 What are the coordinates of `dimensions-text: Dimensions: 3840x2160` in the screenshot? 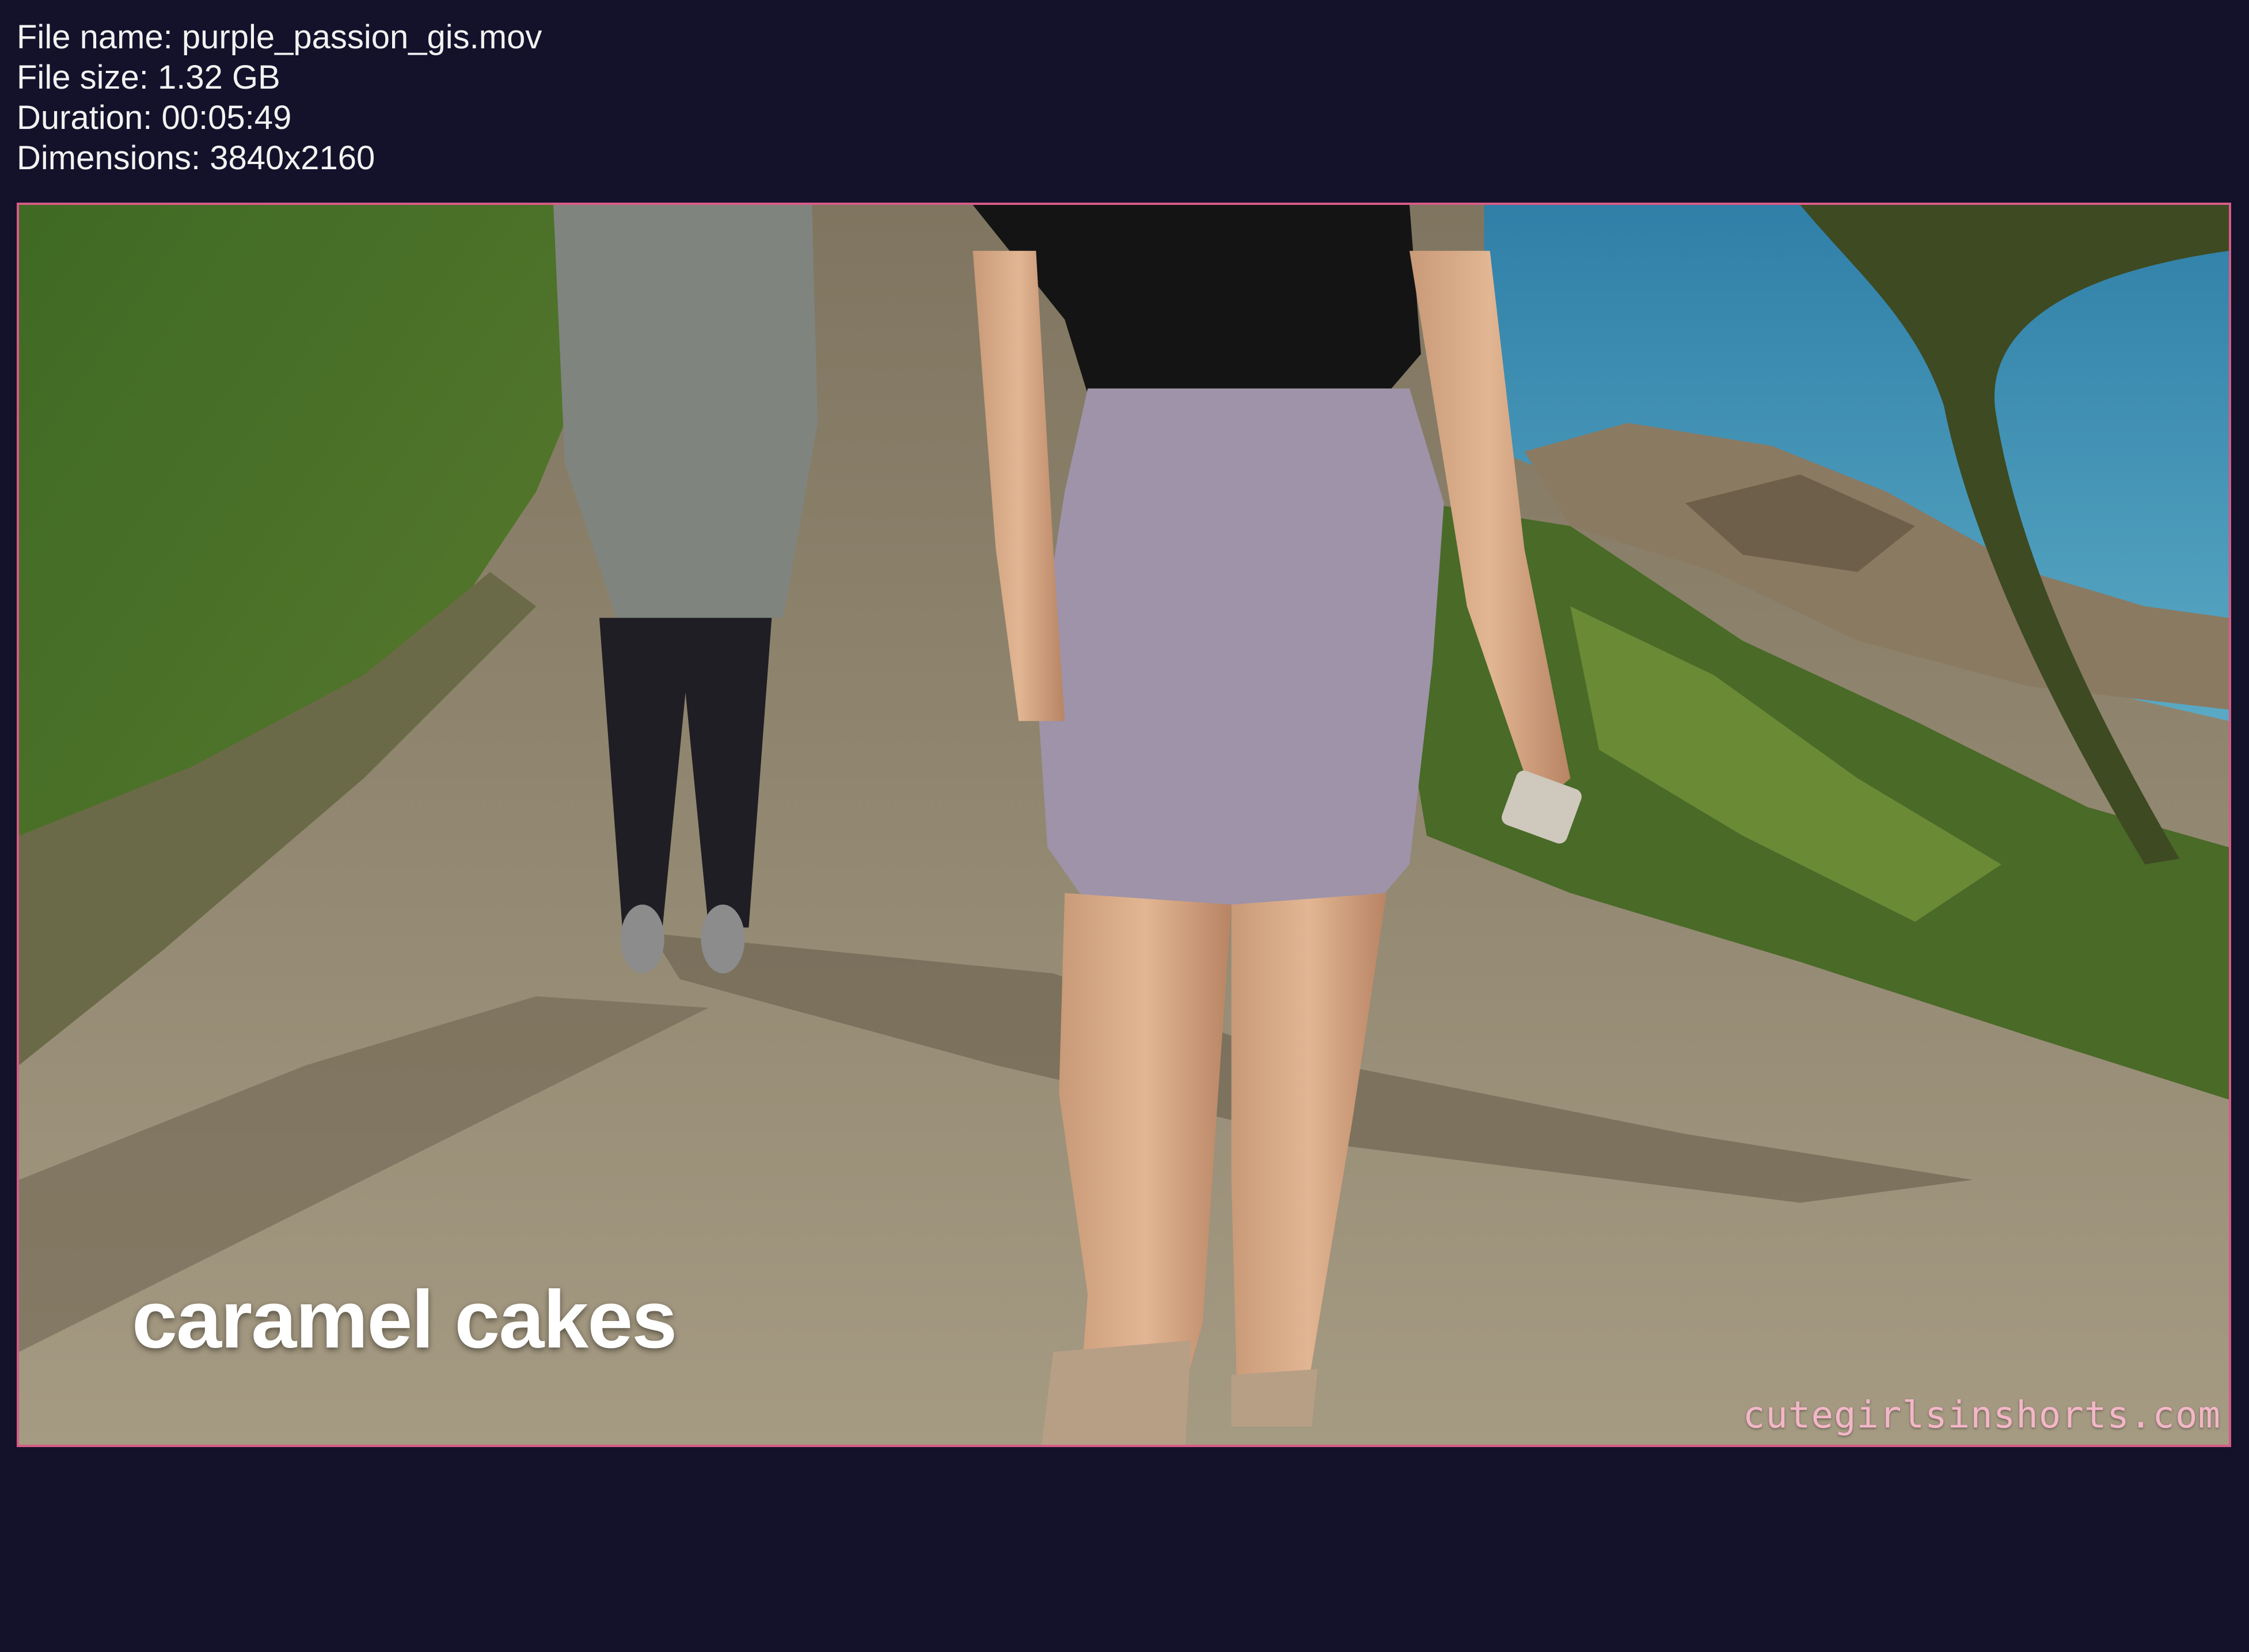 It's located at (196, 158).